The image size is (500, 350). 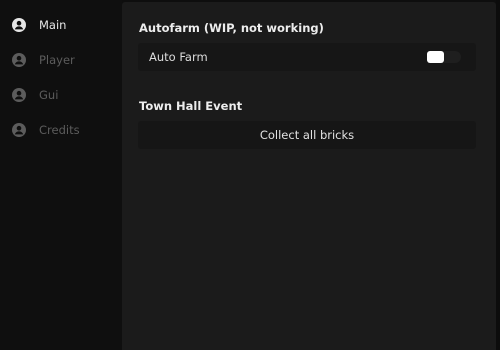 What do you see at coordinates (435, 57) in the screenshot?
I see `toggle-knob` at bounding box center [435, 57].